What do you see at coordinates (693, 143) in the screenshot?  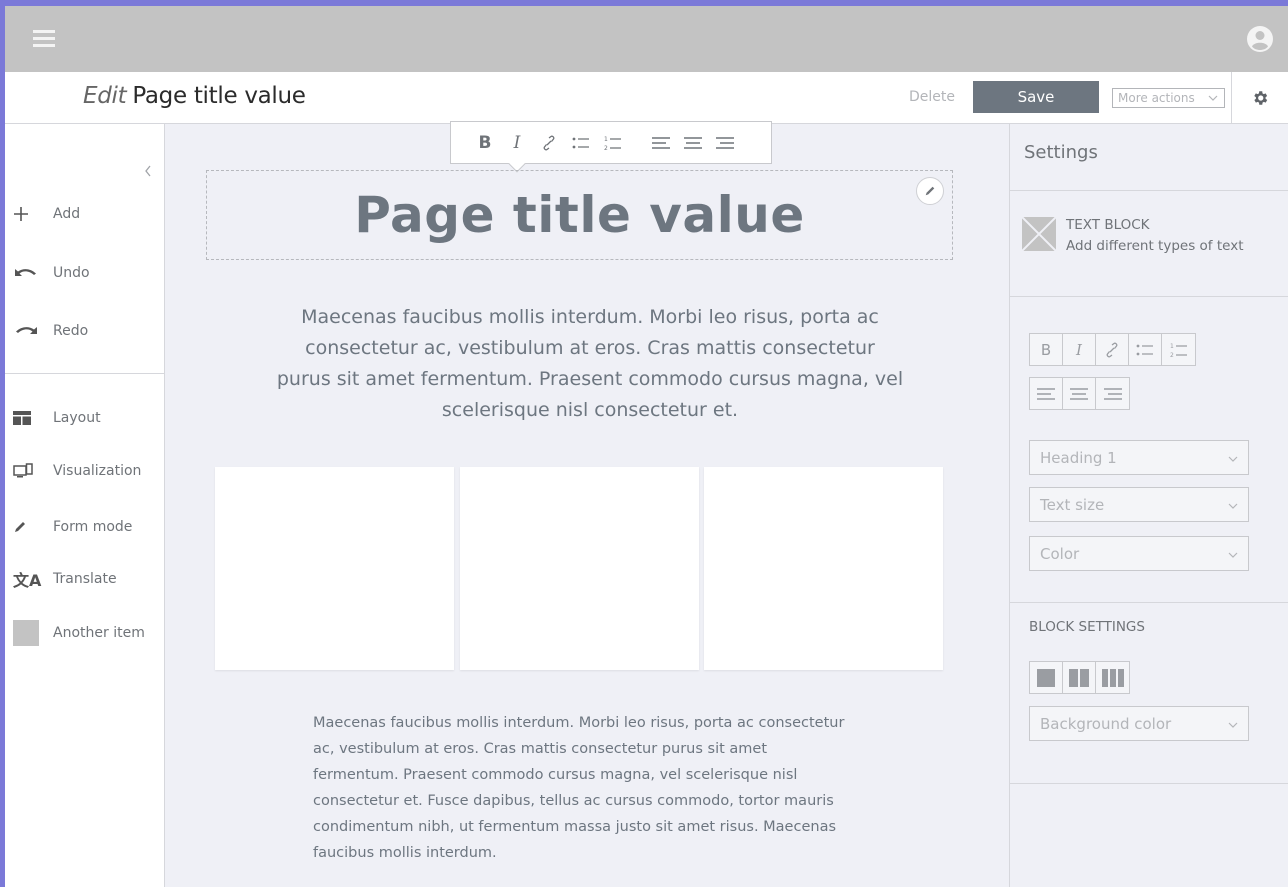 I see `align-center-button` at bounding box center [693, 143].